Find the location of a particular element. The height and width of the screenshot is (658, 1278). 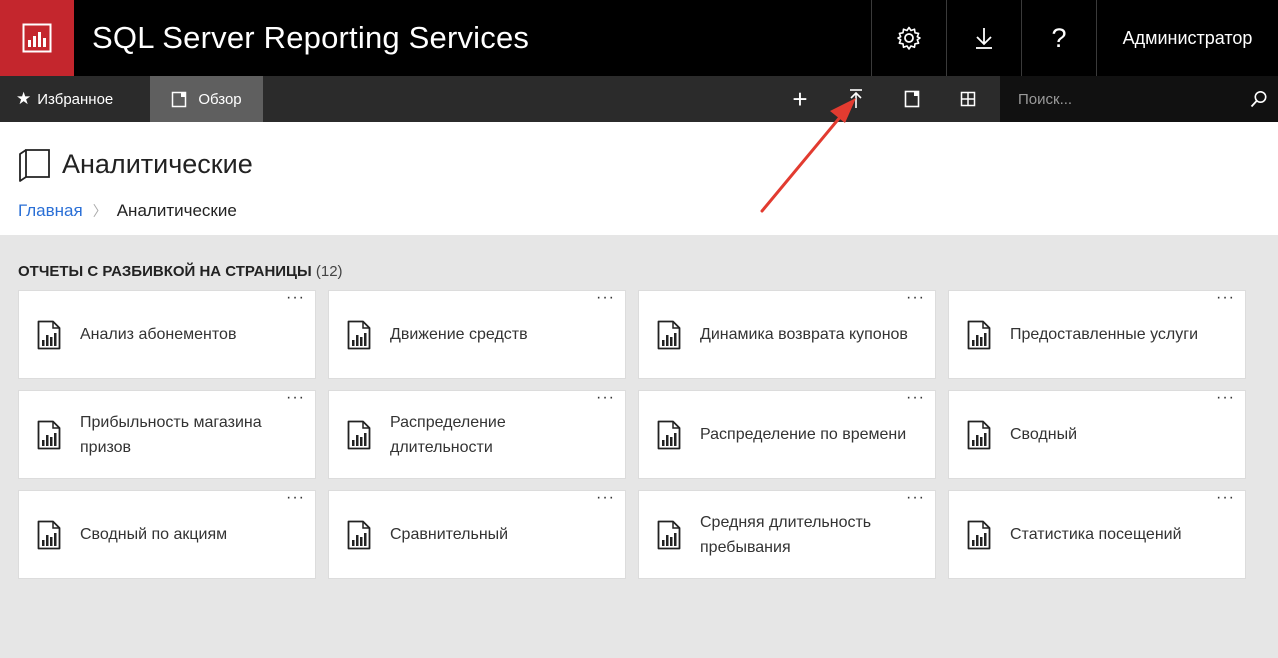

tile-view-button is located at coordinates (912, 99).